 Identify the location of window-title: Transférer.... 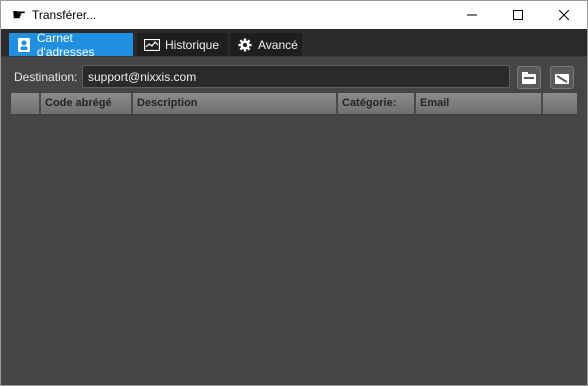
(64, 15).